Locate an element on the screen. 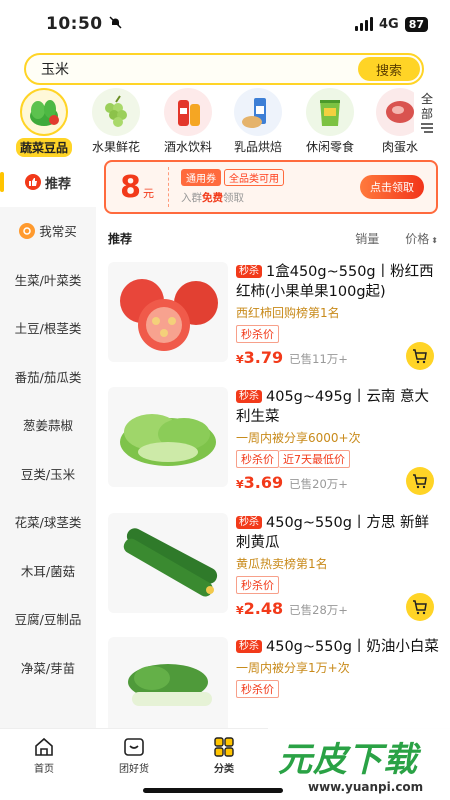 Image resolution: width=450 pixels, height=800 pixels. snacks-icon is located at coordinates (330, 112).